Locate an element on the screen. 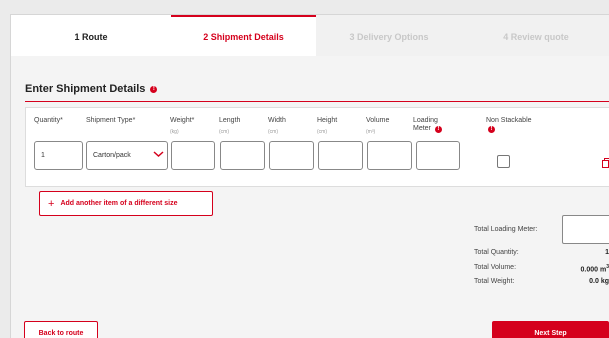  width-input is located at coordinates (291, 155).